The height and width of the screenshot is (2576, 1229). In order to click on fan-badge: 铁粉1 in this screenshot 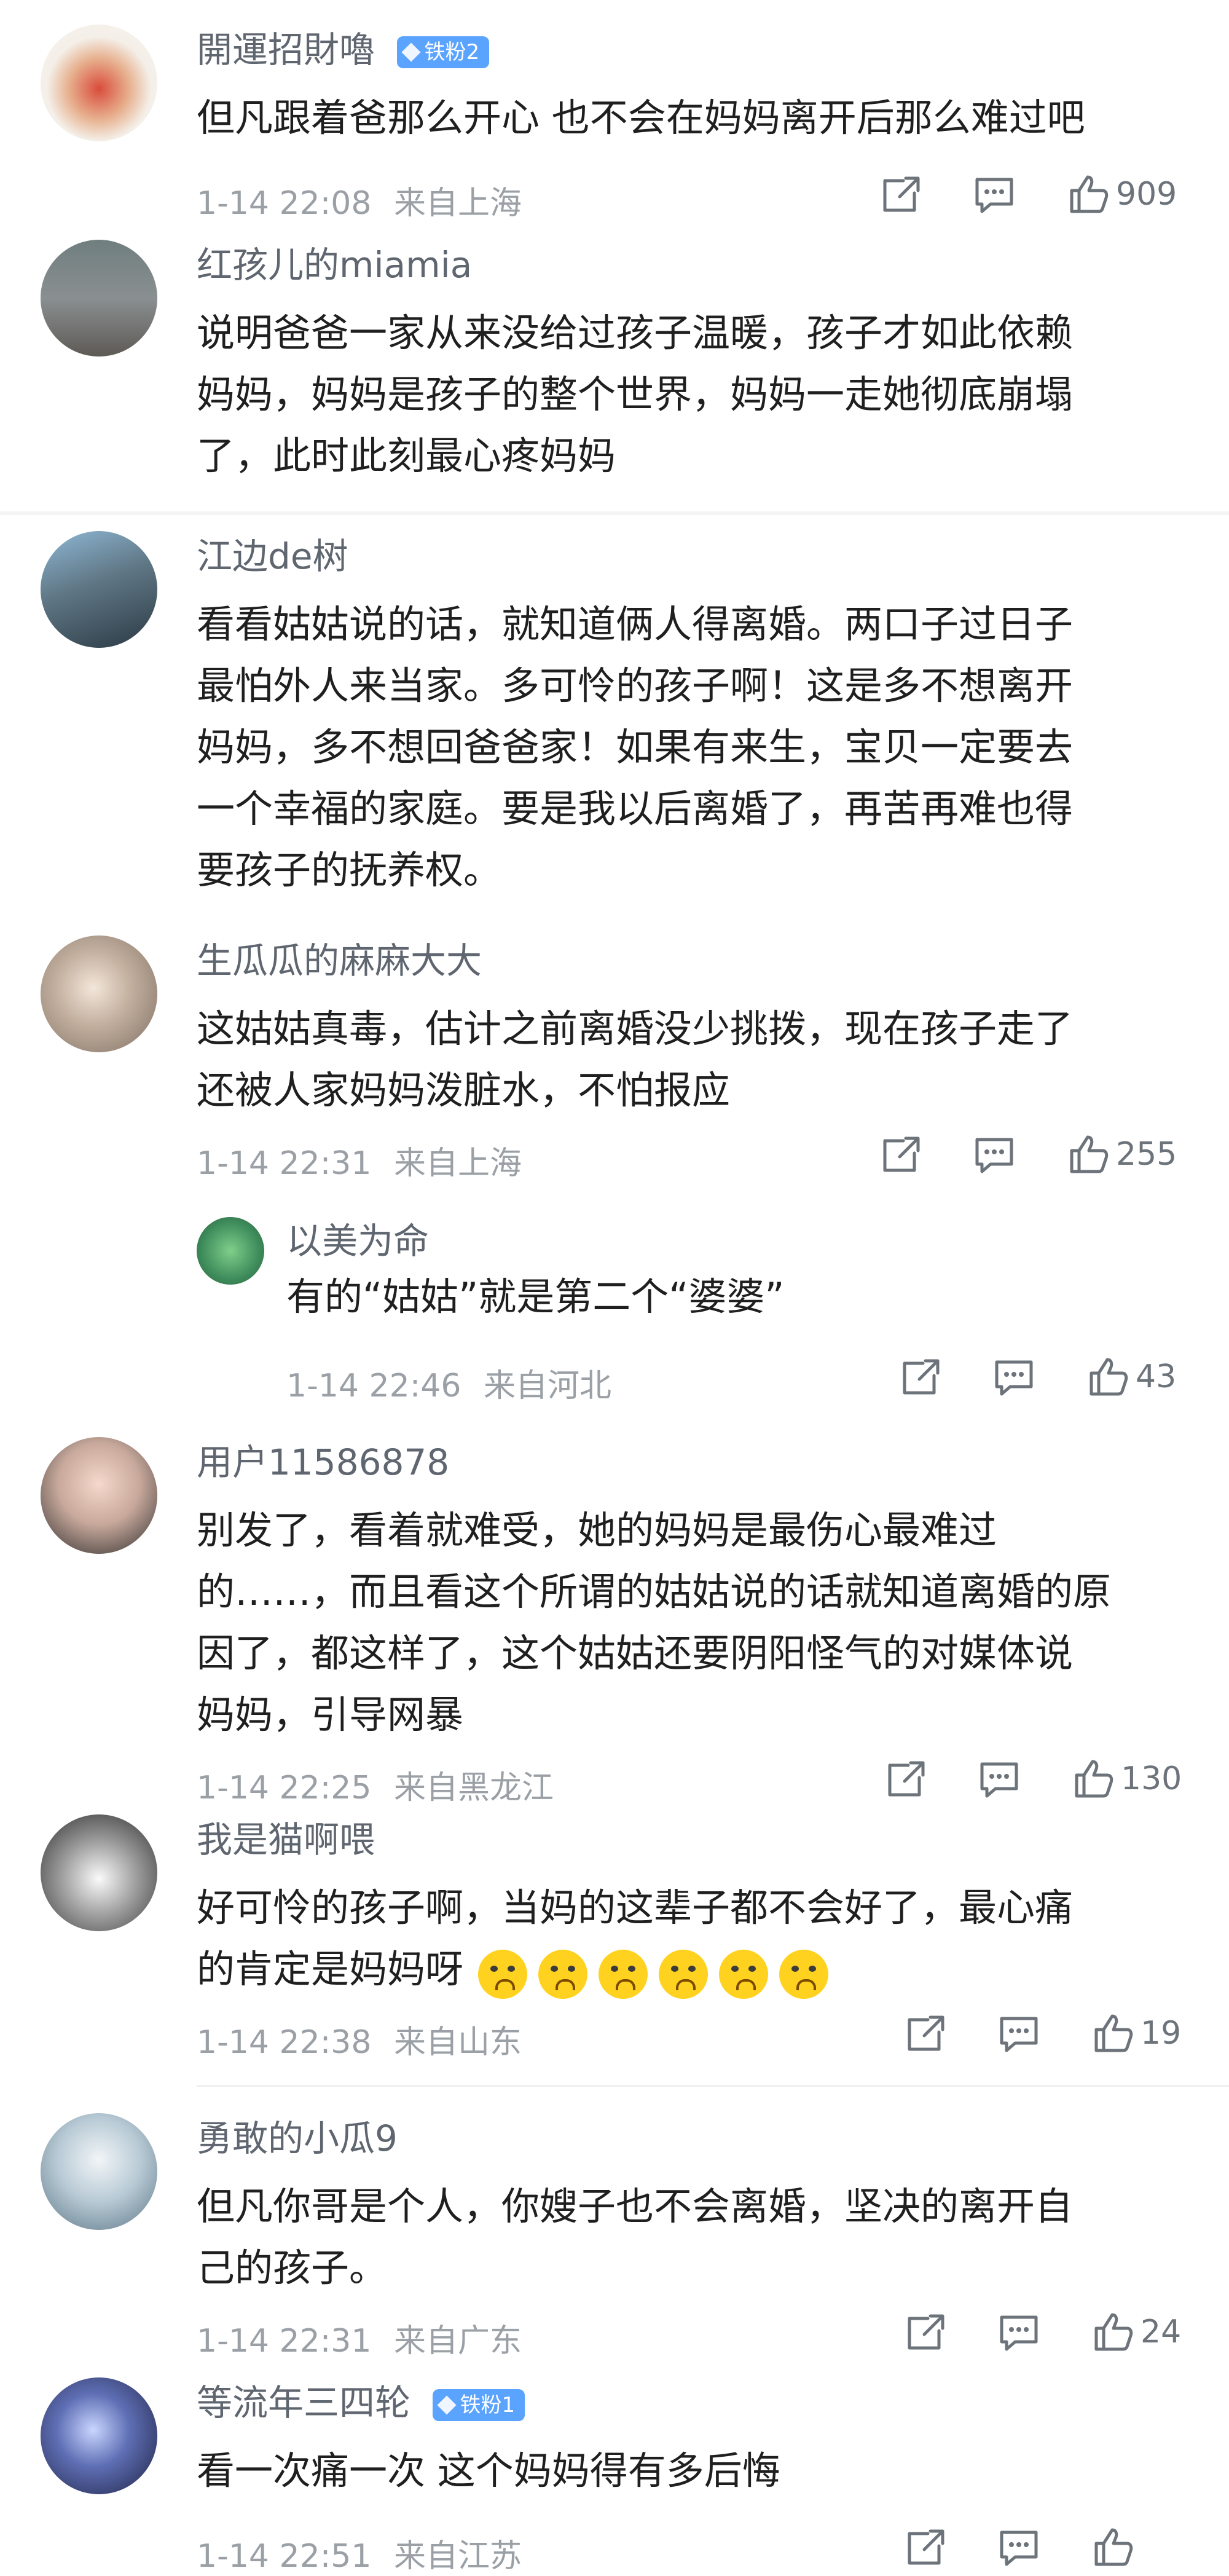, I will do `click(479, 2405)`.